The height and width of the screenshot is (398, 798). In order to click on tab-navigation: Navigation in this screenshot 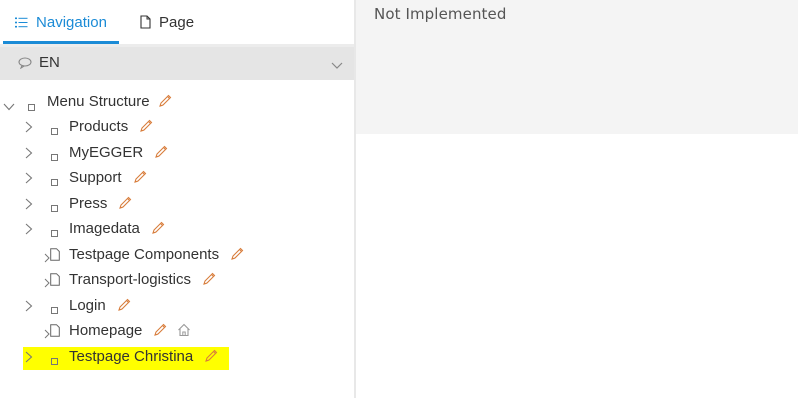, I will do `click(61, 22)`.